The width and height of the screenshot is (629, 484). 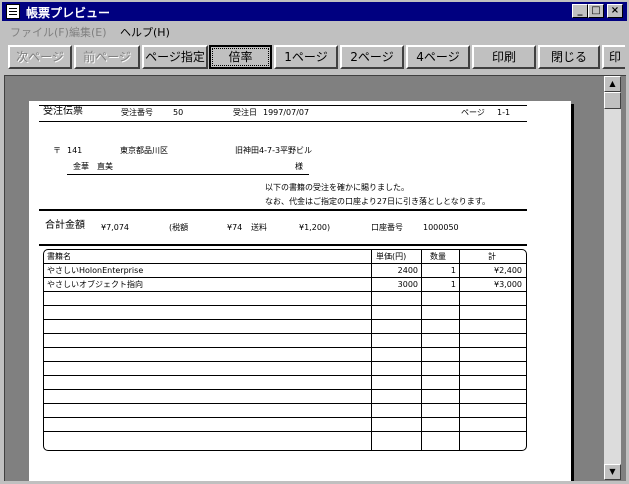 I want to click on four-page-button: 4ページ, so click(x=438, y=57).